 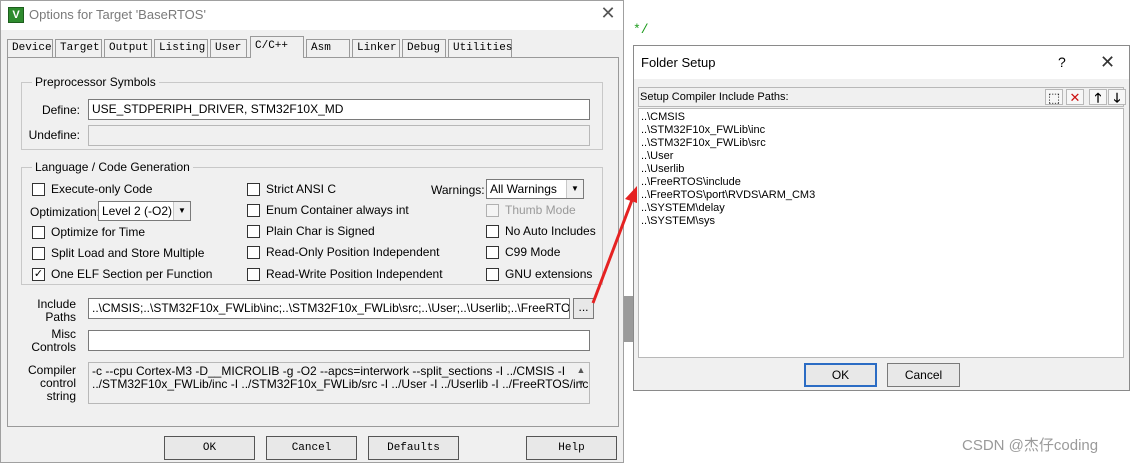 What do you see at coordinates (112, 167) in the screenshot?
I see `language-group-label: Language / Code Generation` at bounding box center [112, 167].